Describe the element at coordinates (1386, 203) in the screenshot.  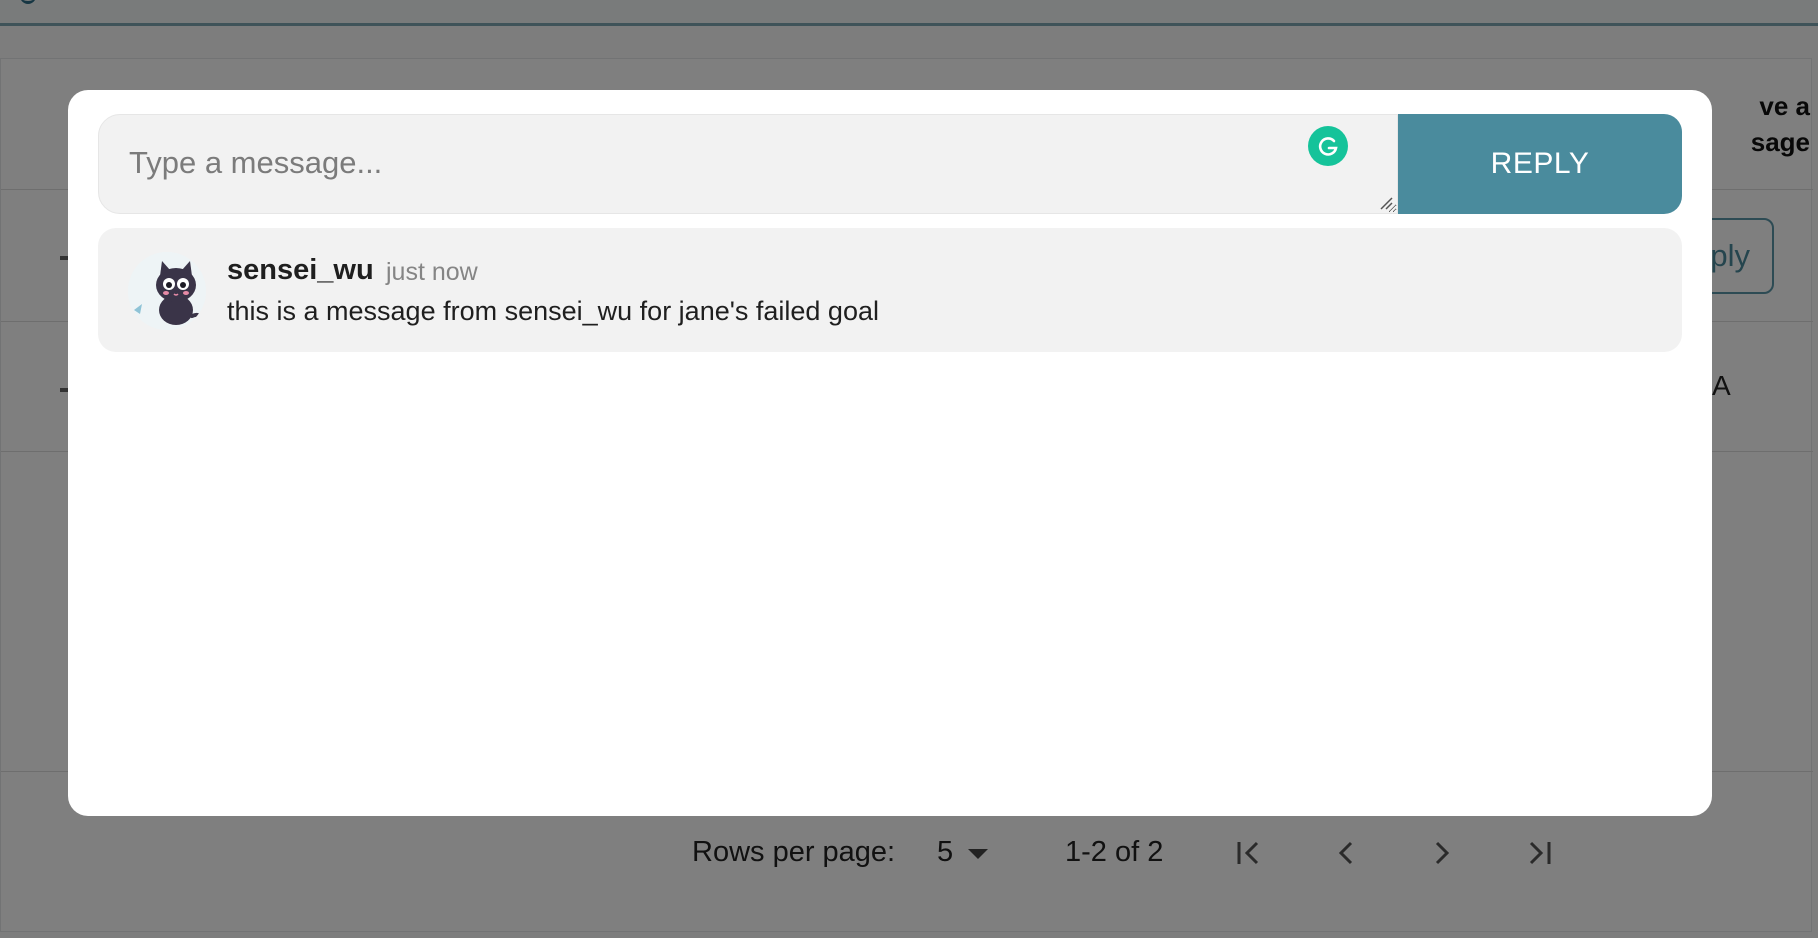
I see `resize-handle-icon` at that location.